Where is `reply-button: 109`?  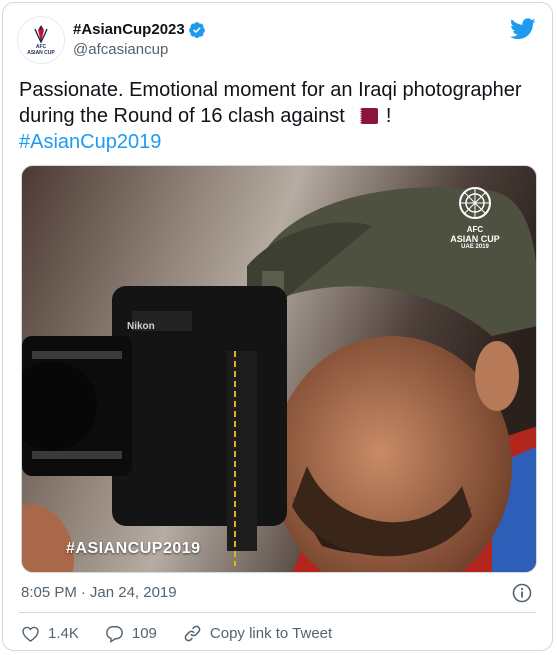
reply-button: 109 is located at coordinates (131, 633).